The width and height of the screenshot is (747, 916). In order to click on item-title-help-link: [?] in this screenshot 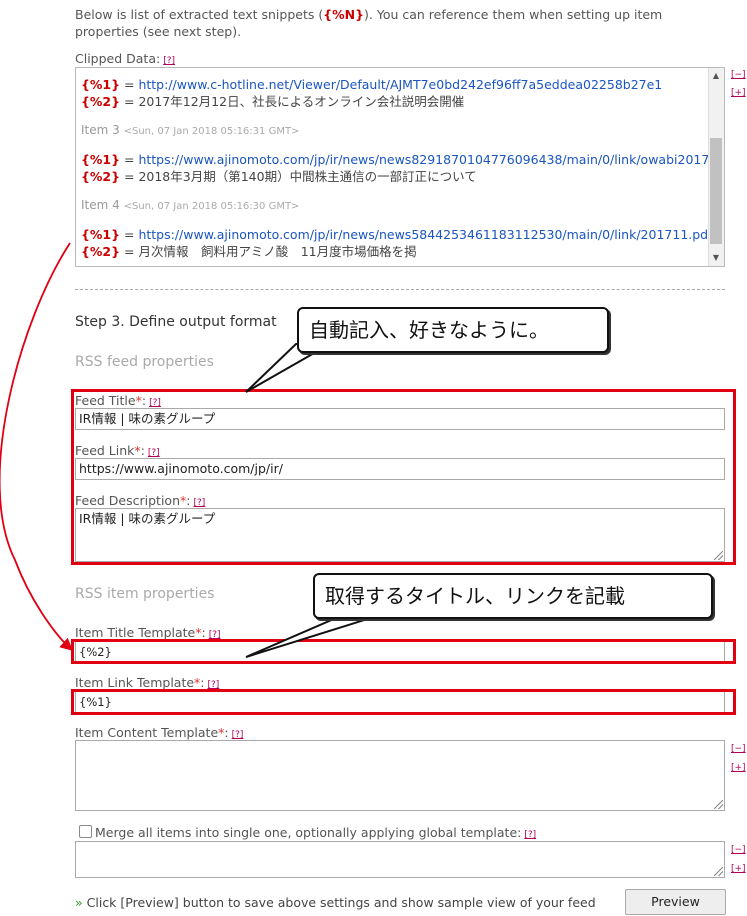, I will do `click(215, 635)`.